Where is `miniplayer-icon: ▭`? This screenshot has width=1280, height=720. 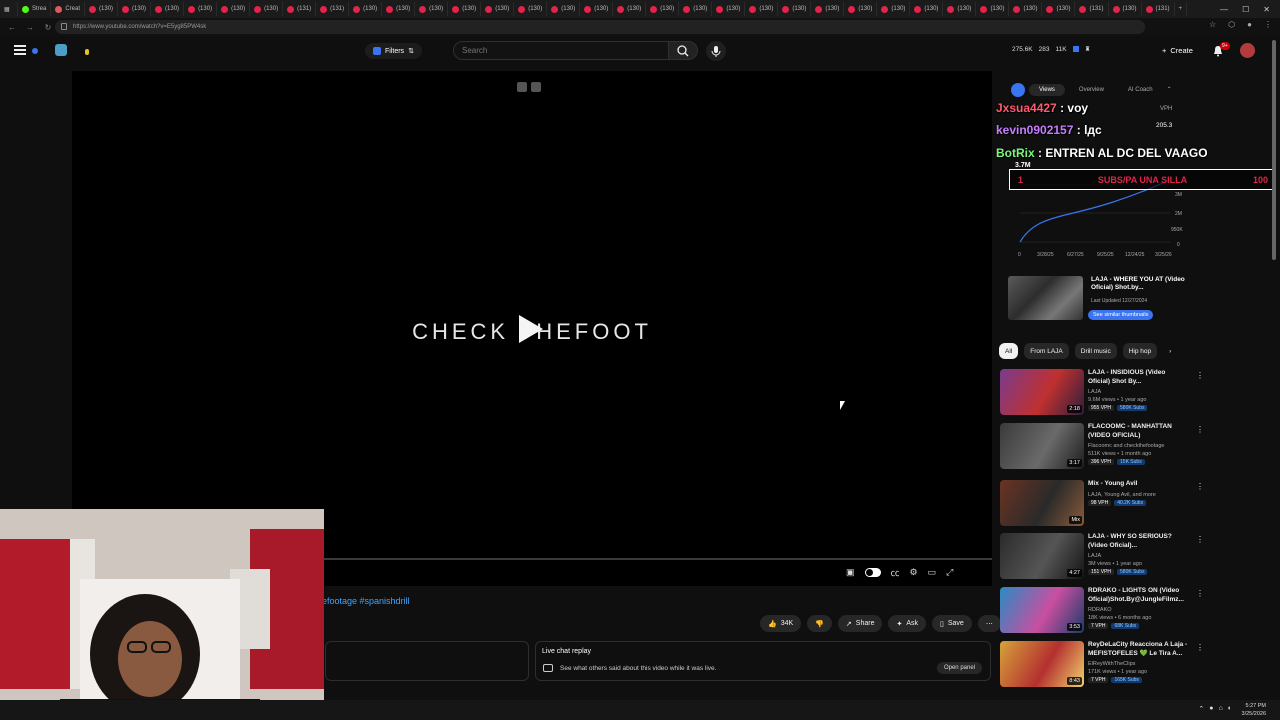
miniplayer-icon: ▭ is located at coordinates (932, 572).